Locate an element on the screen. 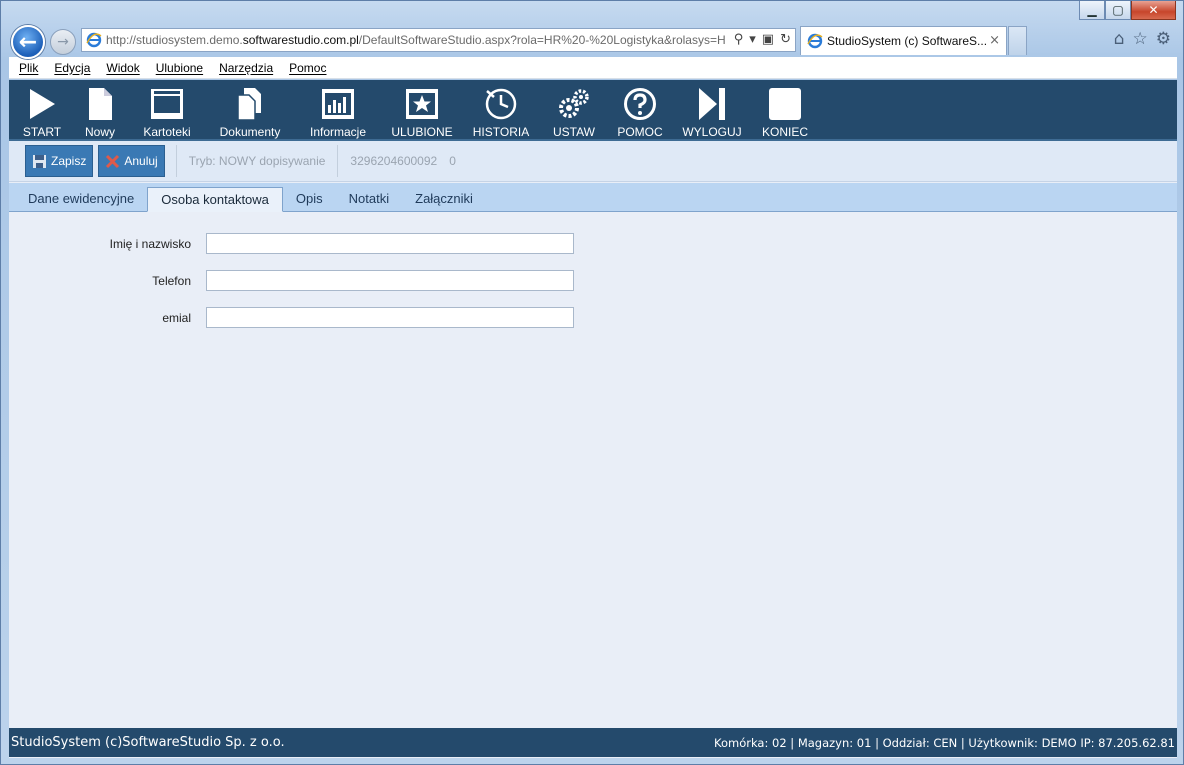 The height and width of the screenshot is (765, 1184). record-id: 3296204600092 is located at coordinates (394, 161).